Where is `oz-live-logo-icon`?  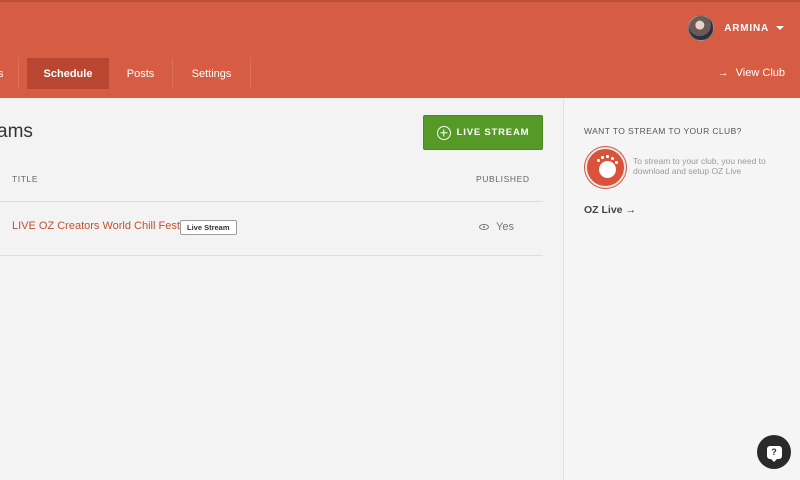
oz-live-logo-icon is located at coordinates (605, 167).